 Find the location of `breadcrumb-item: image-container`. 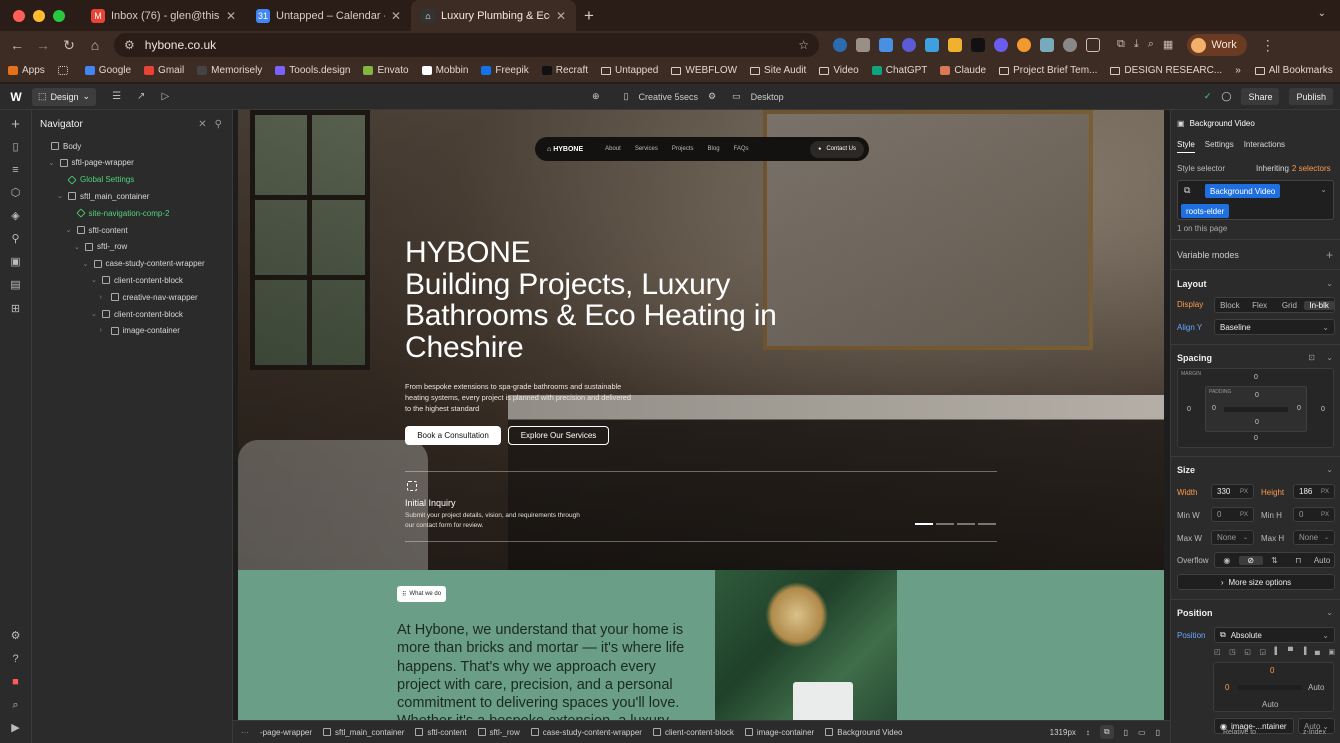

breadcrumb-item: image-container is located at coordinates (779, 732).